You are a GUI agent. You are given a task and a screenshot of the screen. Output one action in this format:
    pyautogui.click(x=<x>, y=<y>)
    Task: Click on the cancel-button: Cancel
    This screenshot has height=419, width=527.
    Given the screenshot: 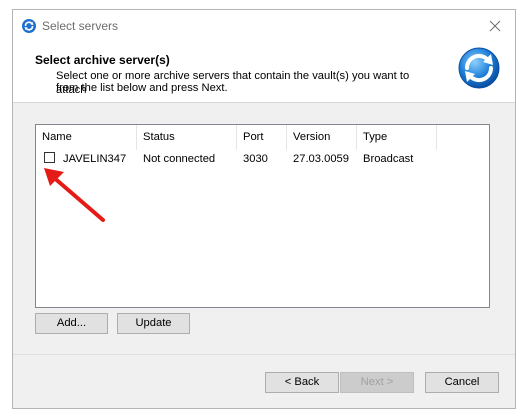 What is the action you would take?
    pyautogui.click(x=462, y=382)
    